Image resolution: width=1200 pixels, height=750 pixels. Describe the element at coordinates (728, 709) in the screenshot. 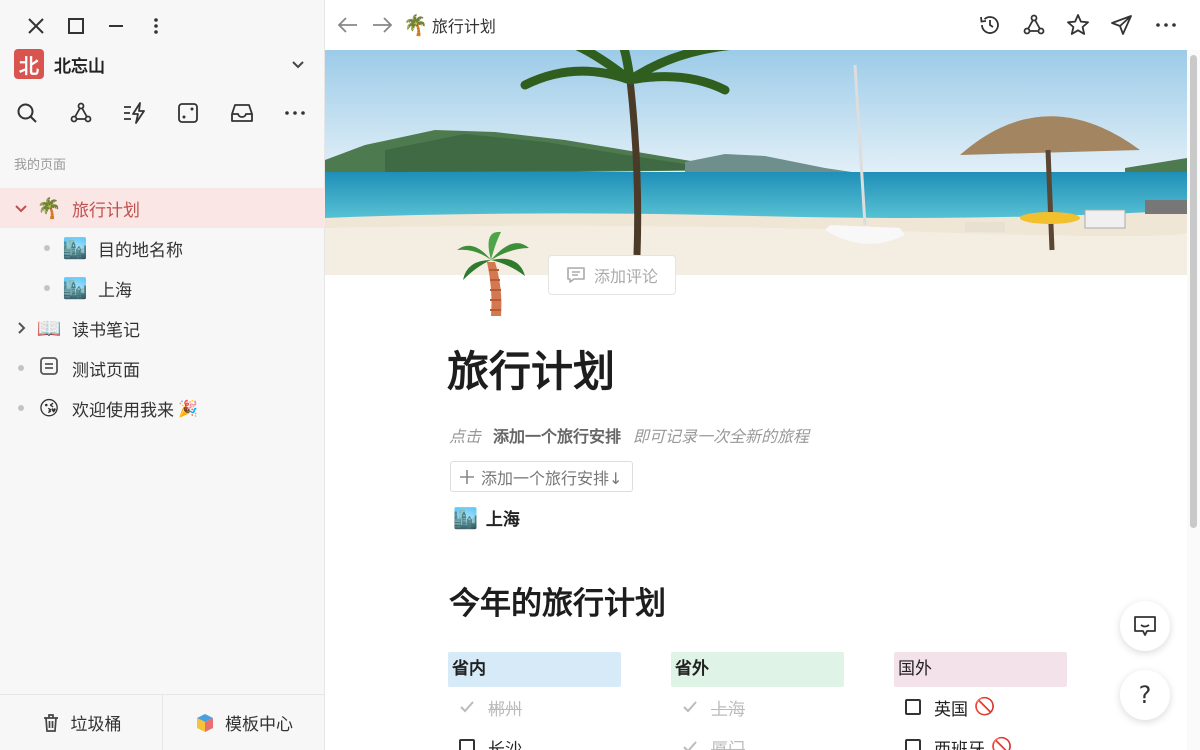

I see `todo-text: 上海` at that location.